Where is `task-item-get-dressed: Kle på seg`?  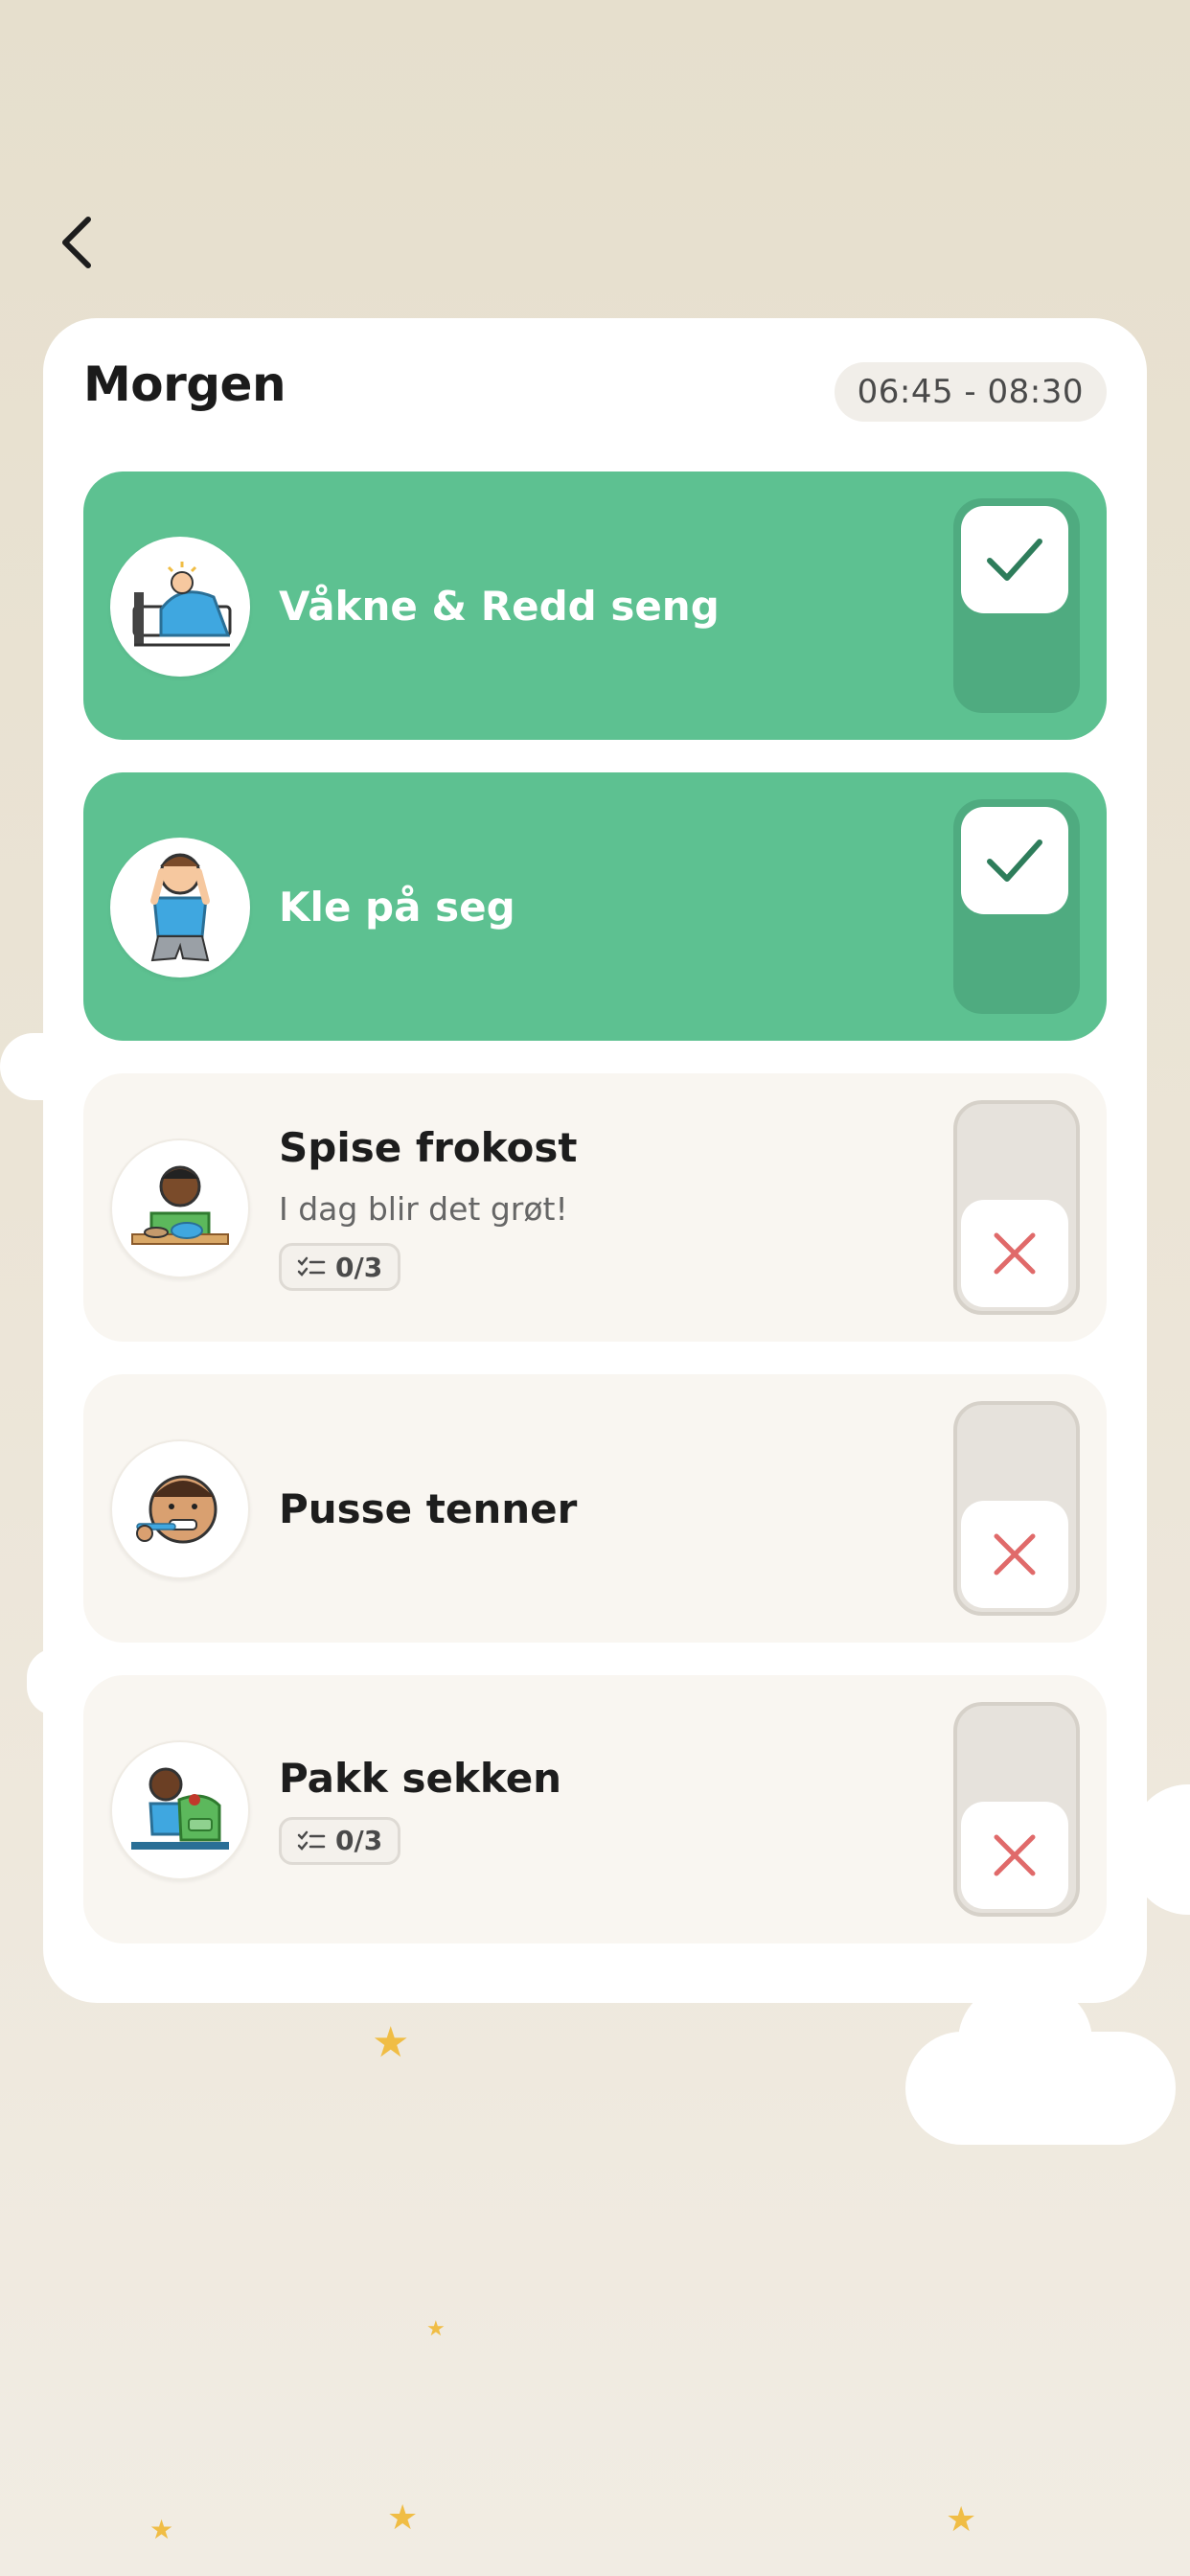 task-item-get-dressed: Kle på seg is located at coordinates (595, 906).